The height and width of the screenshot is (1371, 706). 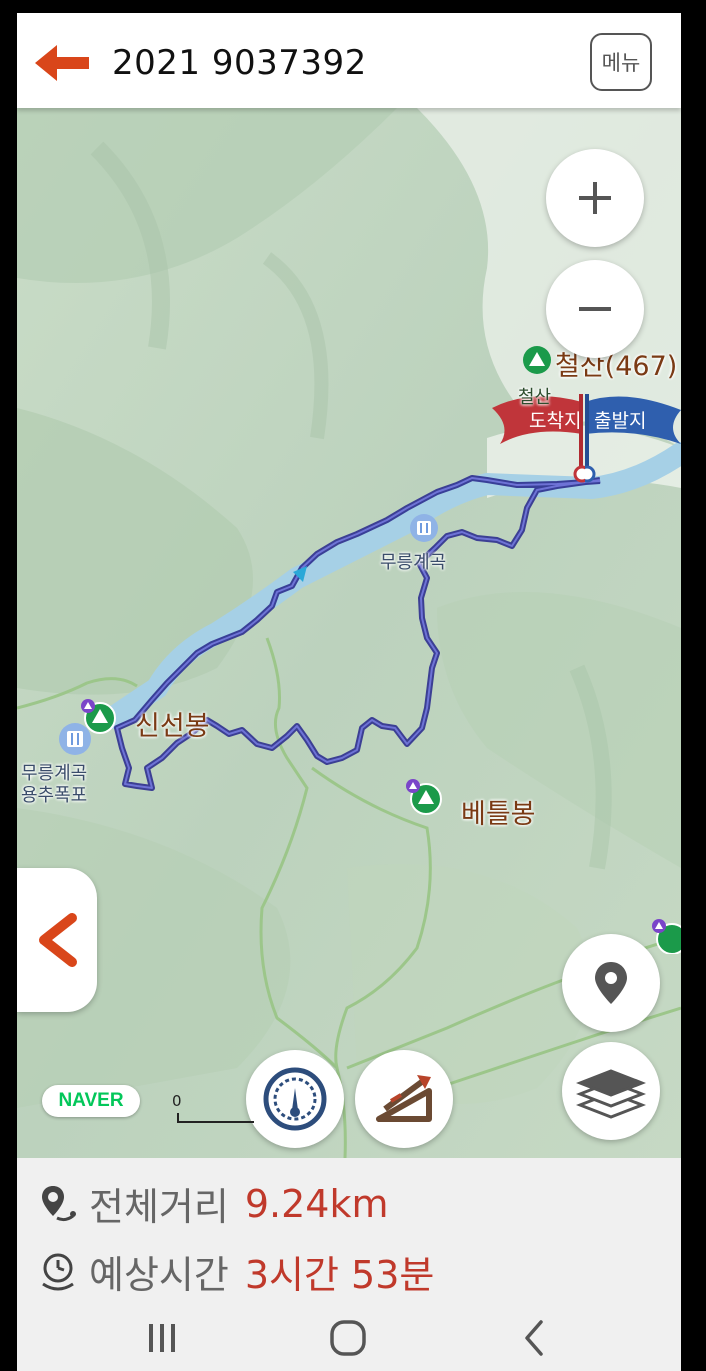 I want to click on elevation-profile-button, so click(x=404, y=1099).